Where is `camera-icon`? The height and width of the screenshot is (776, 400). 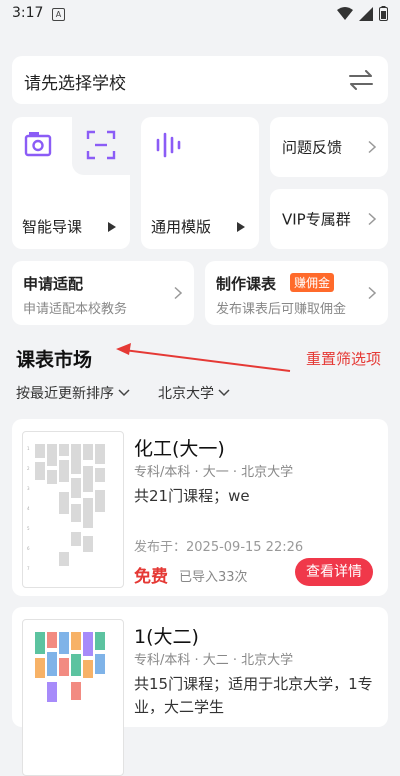
camera-icon is located at coordinates (38, 144).